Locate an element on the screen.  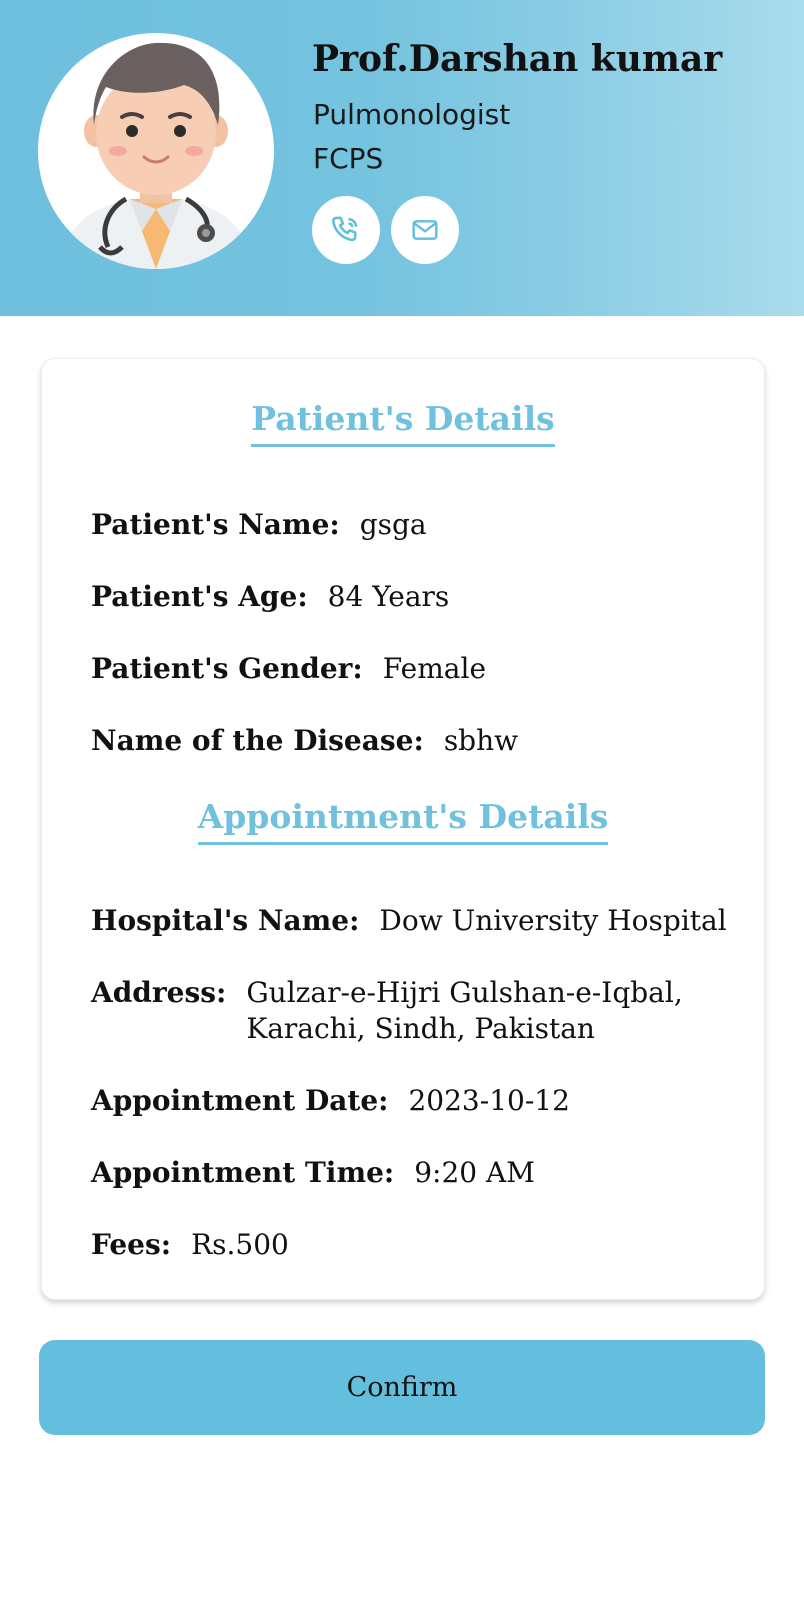
patient-name-value: gsga is located at coordinates (393, 524).